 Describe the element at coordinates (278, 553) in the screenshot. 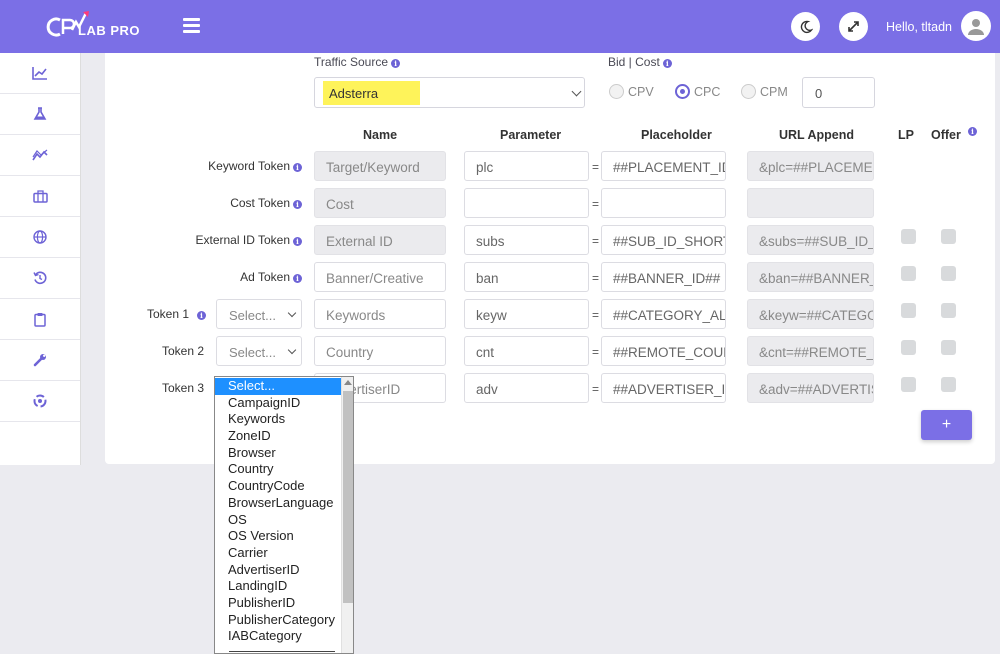

I see `dropdown-option: Carrier` at that location.